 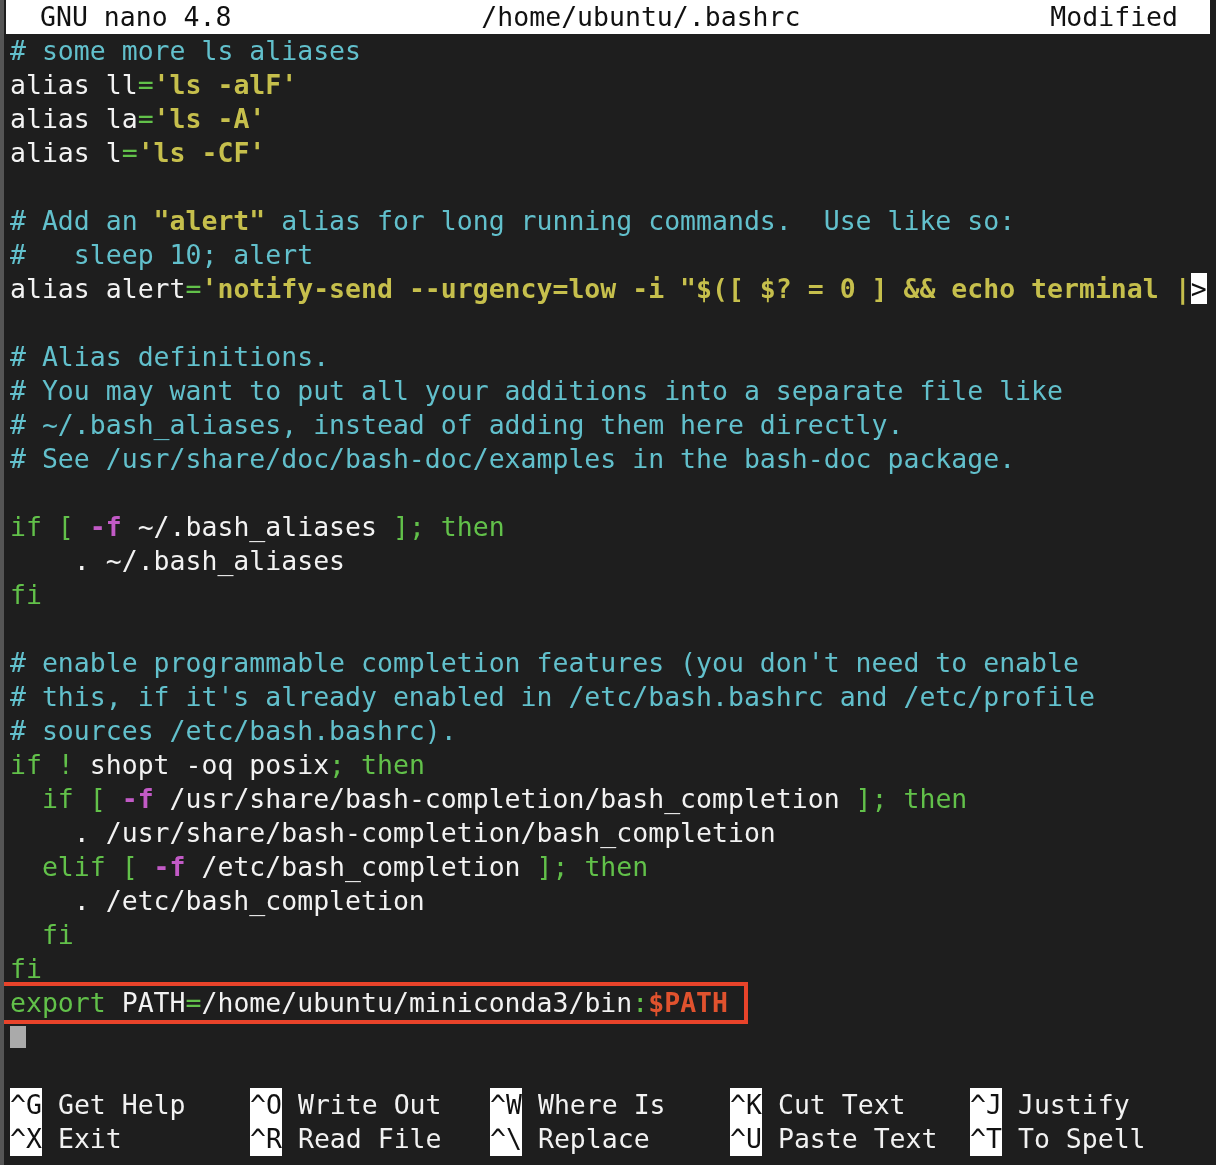 I want to click on code-line: if ! shopt -oq posix; then, so click(x=217, y=765).